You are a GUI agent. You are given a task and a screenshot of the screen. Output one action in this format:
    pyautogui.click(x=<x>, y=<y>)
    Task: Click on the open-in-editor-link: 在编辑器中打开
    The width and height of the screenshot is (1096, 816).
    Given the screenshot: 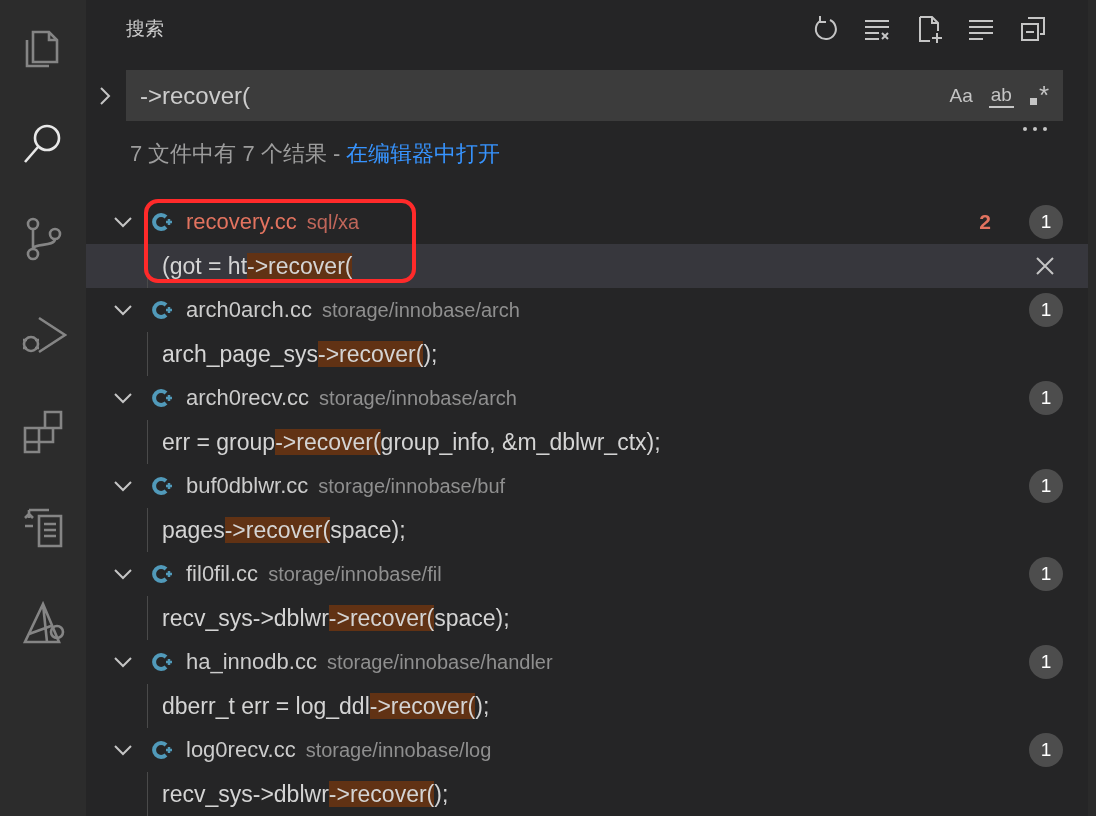 What is the action you would take?
    pyautogui.click(x=423, y=154)
    